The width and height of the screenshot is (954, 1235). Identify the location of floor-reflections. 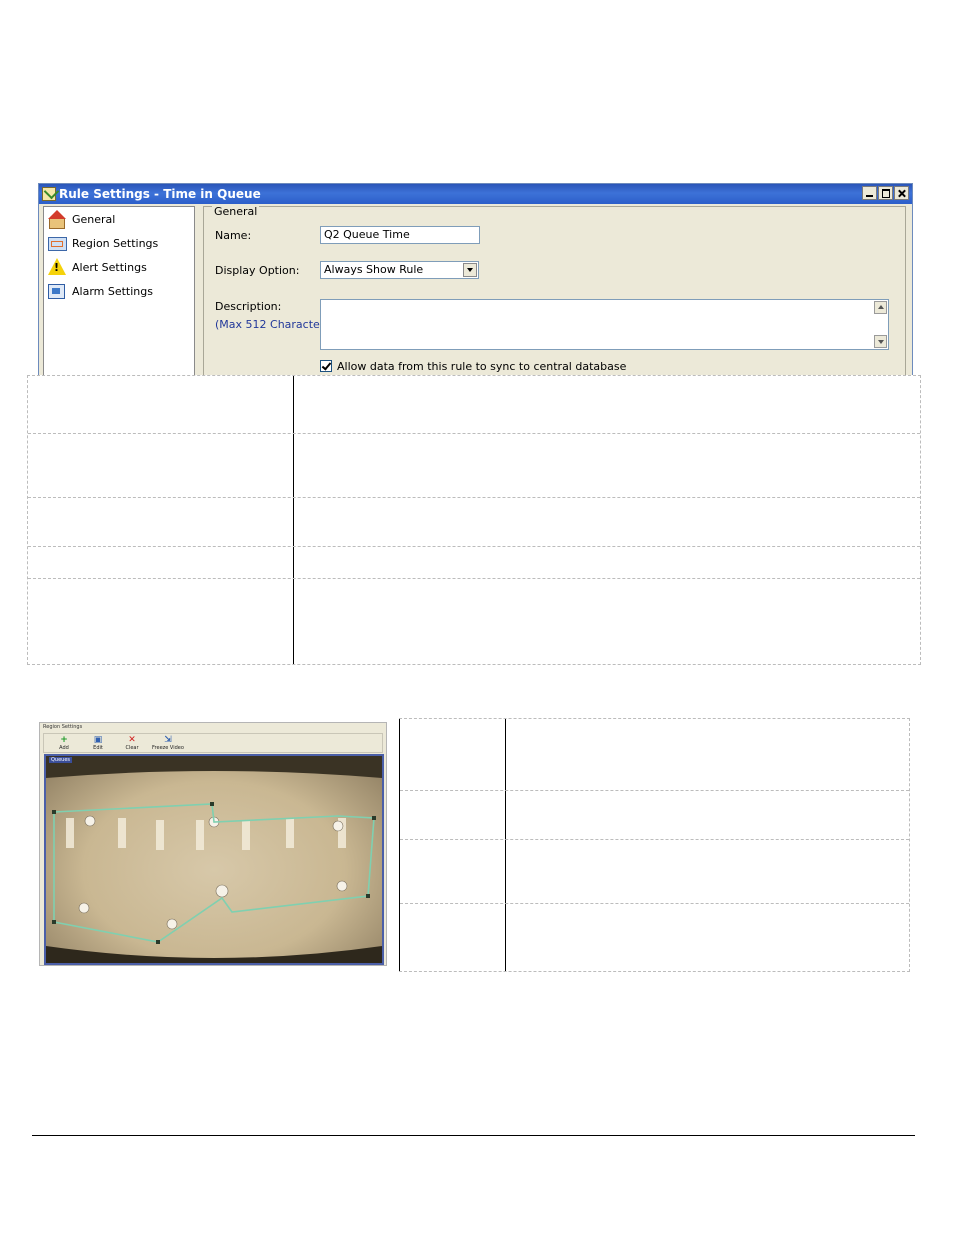
(206, 834).